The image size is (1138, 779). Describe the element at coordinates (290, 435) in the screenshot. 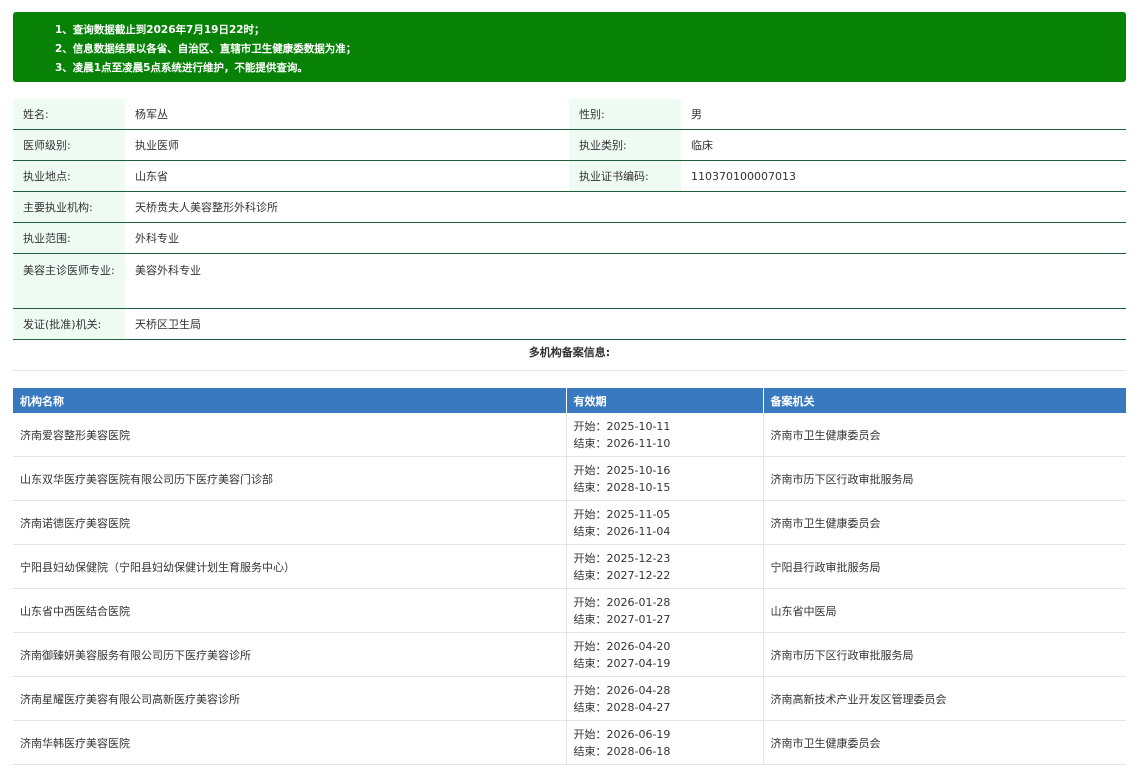

I see `org-name-cell: 济南爱容整形美容医院` at that location.